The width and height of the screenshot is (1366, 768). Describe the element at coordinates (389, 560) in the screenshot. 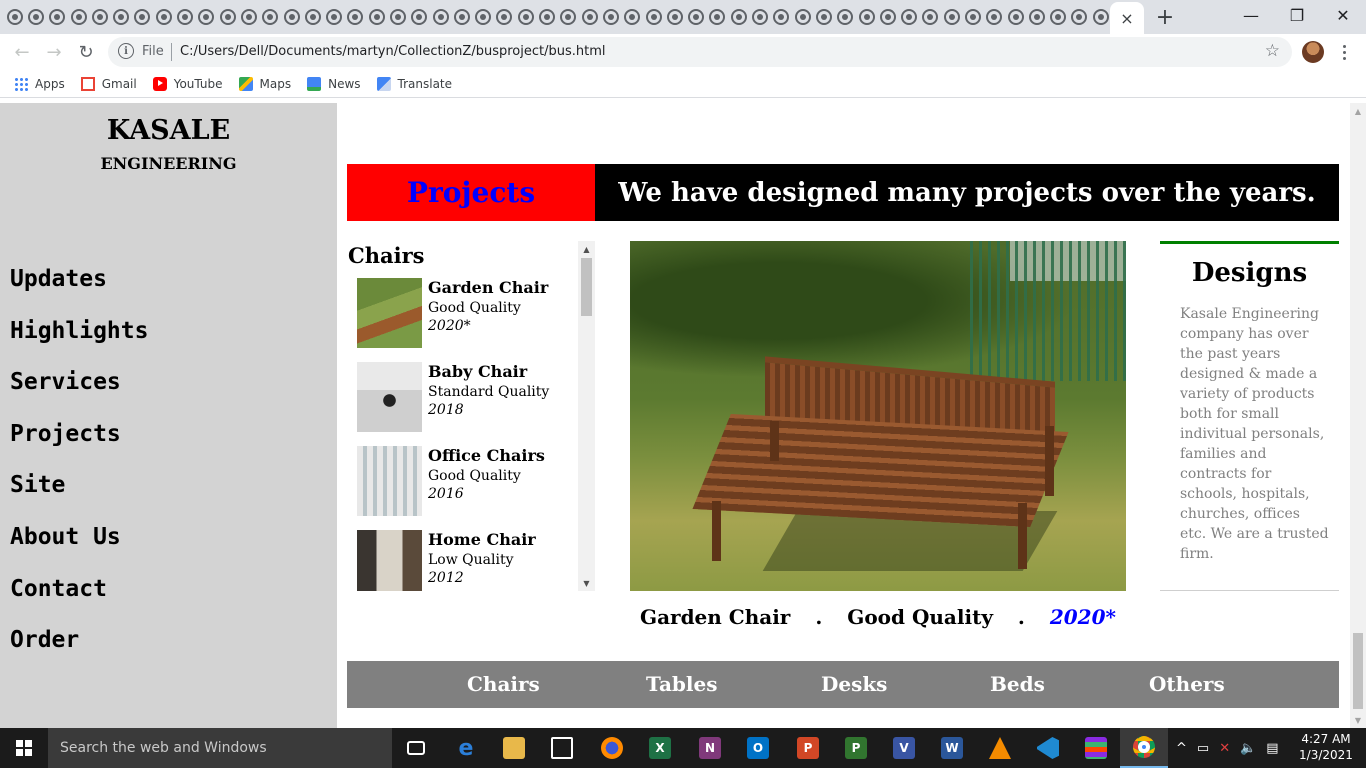

I see `home-chair-thumbnail` at that location.